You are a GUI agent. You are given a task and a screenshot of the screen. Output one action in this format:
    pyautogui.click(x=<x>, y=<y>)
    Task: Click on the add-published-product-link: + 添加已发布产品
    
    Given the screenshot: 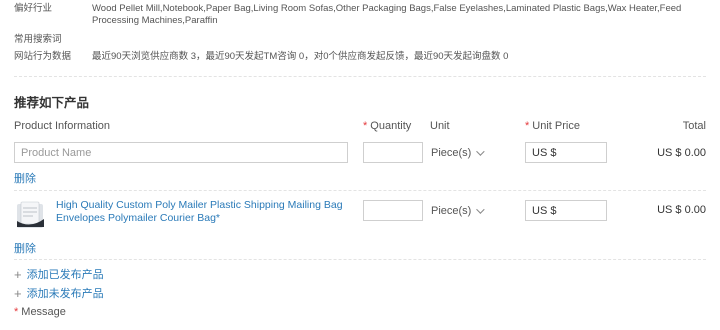 What is the action you would take?
    pyautogui.click(x=59, y=274)
    